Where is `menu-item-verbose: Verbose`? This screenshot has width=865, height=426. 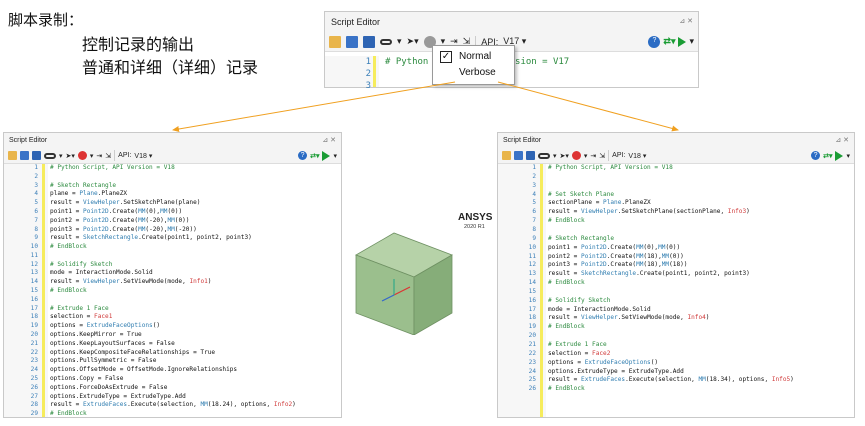
menu-item-verbose: Verbose is located at coordinates (477, 72).